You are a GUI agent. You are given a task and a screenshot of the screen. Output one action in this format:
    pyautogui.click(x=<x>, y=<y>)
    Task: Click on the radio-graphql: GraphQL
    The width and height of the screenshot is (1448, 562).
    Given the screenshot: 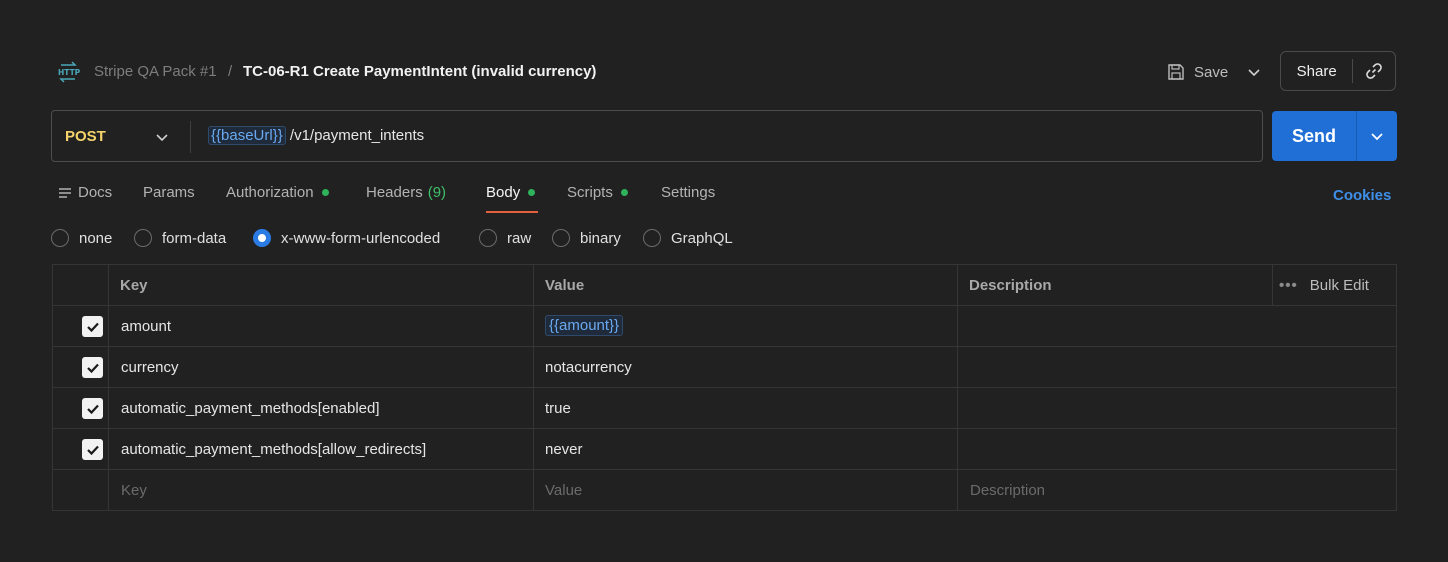 What is the action you would take?
    pyautogui.click(x=688, y=238)
    